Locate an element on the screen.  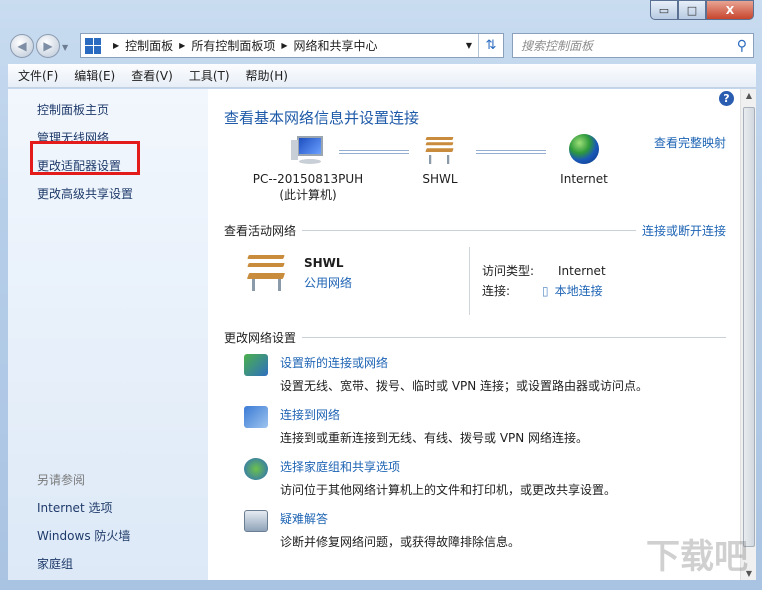
task-description: 访问位于其他网络计算机上的文件和打印机，或更改共享设置。 is located at coordinates (448, 490).